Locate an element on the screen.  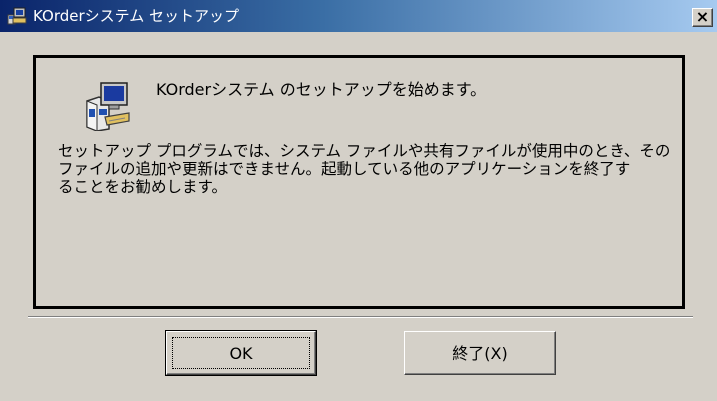
ok-button: OK is located at coordinates (241, 353).